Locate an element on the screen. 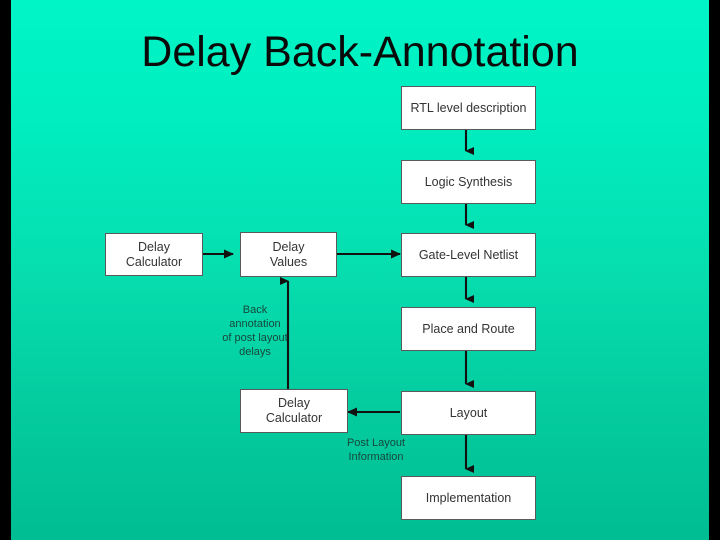 This screenshot has height=540, width=720. node-logic-synthesis: Logic Synthesis is located at coordinates (468, 182).